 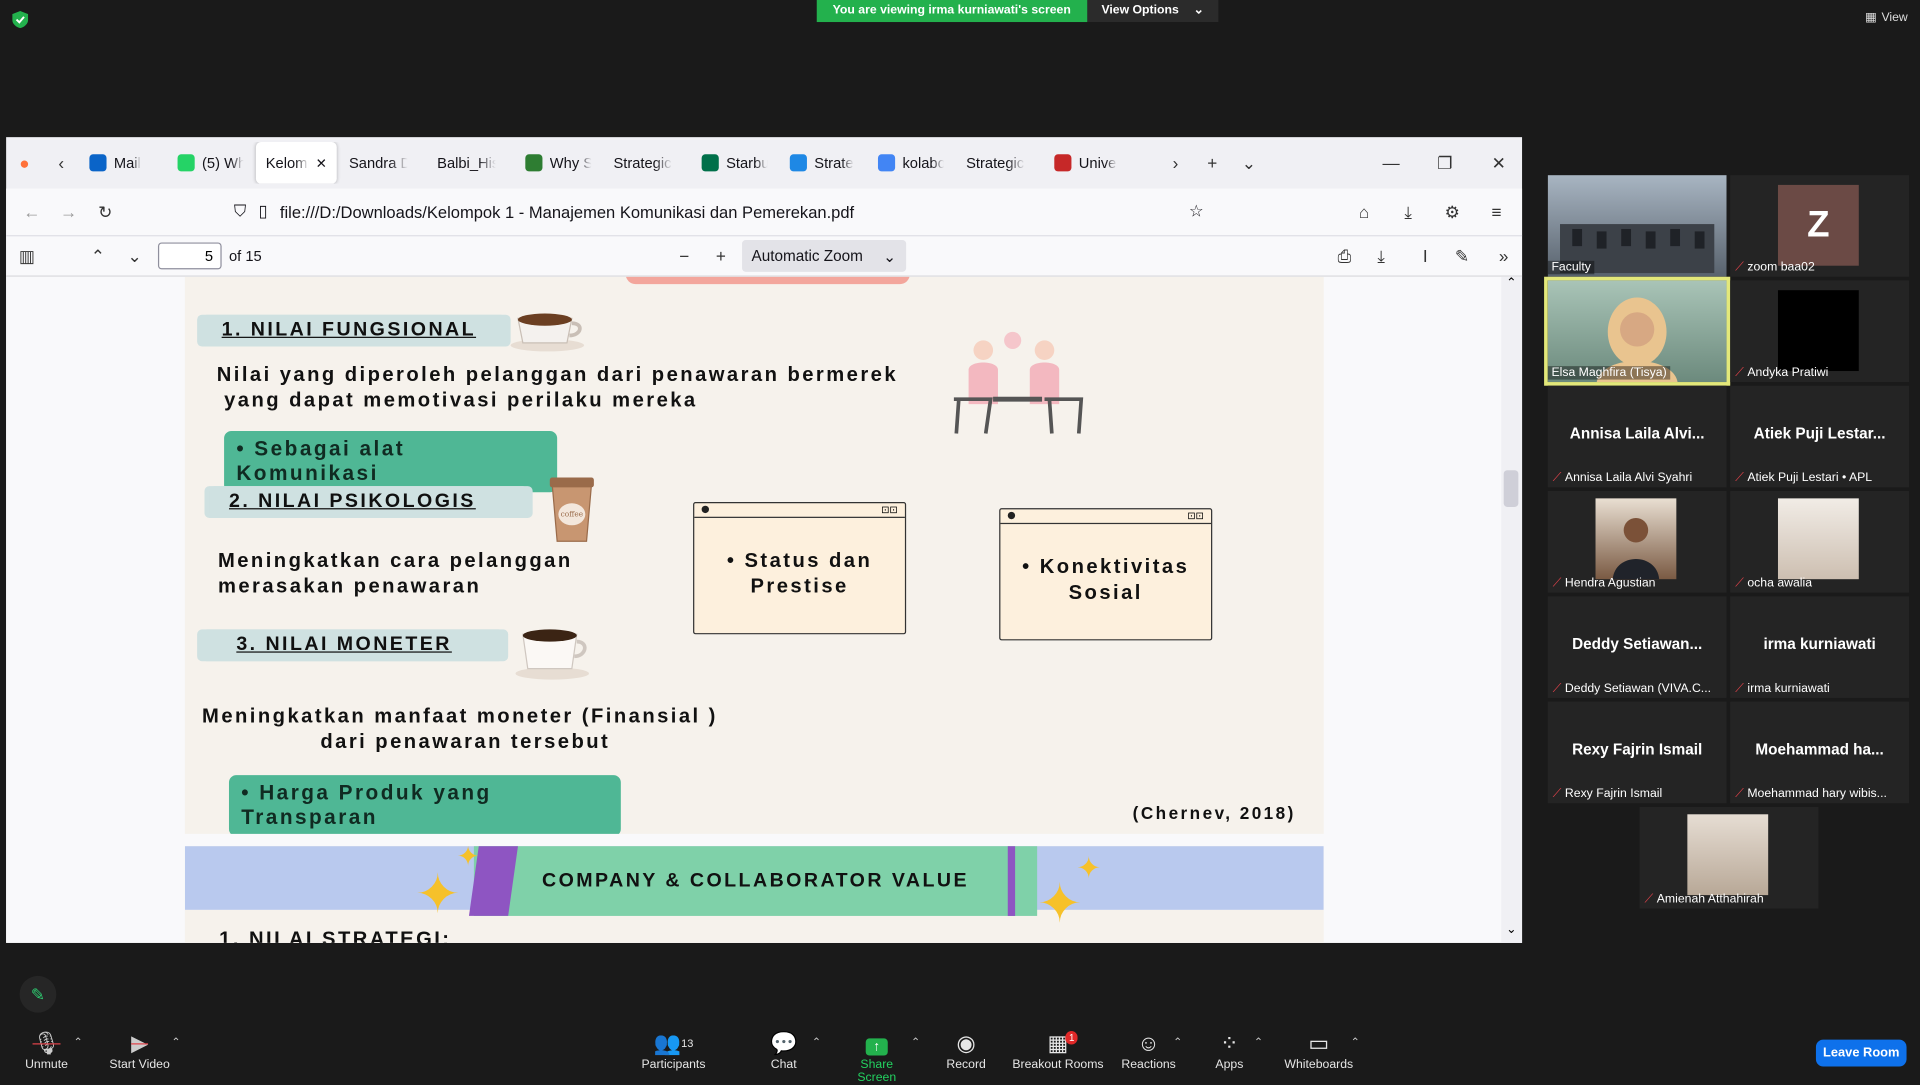 I want to click on participants-button: 👥13 Participants, so click(x=673, y=1050).